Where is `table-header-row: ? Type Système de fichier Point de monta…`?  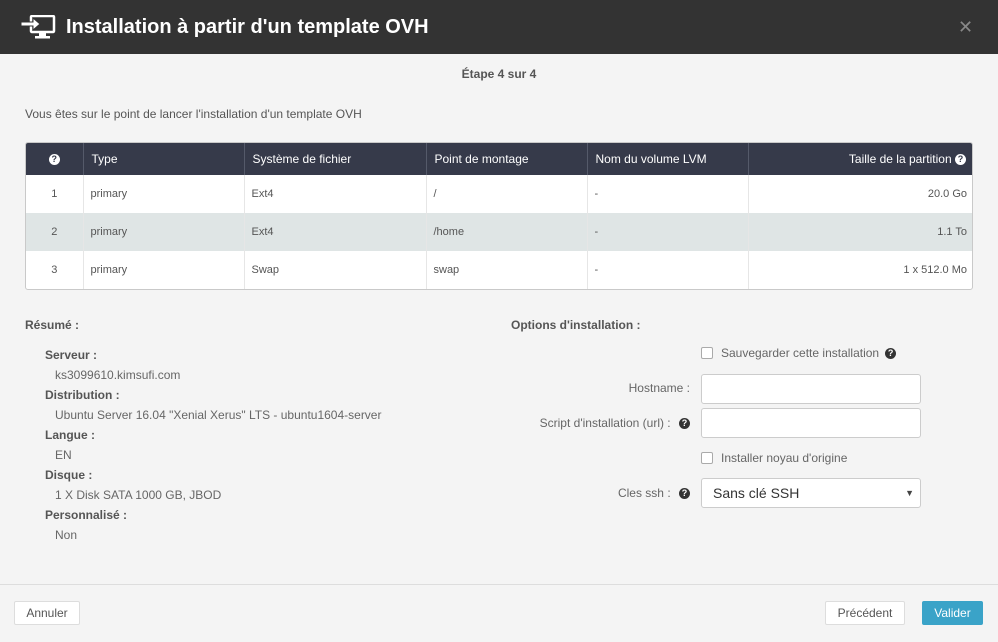 table-header-row: ? Type Système de fichier Point de monta… is located at coordinates (499, 159).